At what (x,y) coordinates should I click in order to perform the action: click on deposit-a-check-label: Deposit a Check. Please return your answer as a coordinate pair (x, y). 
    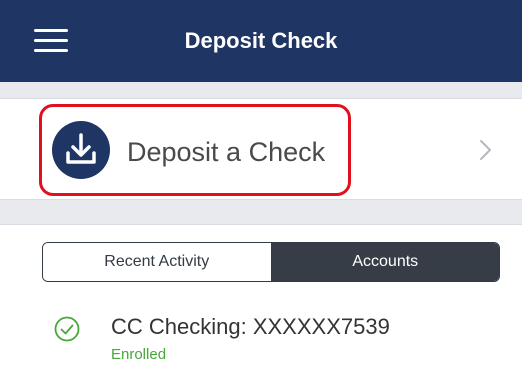
    Looking at the image, I should click on (226, 152).